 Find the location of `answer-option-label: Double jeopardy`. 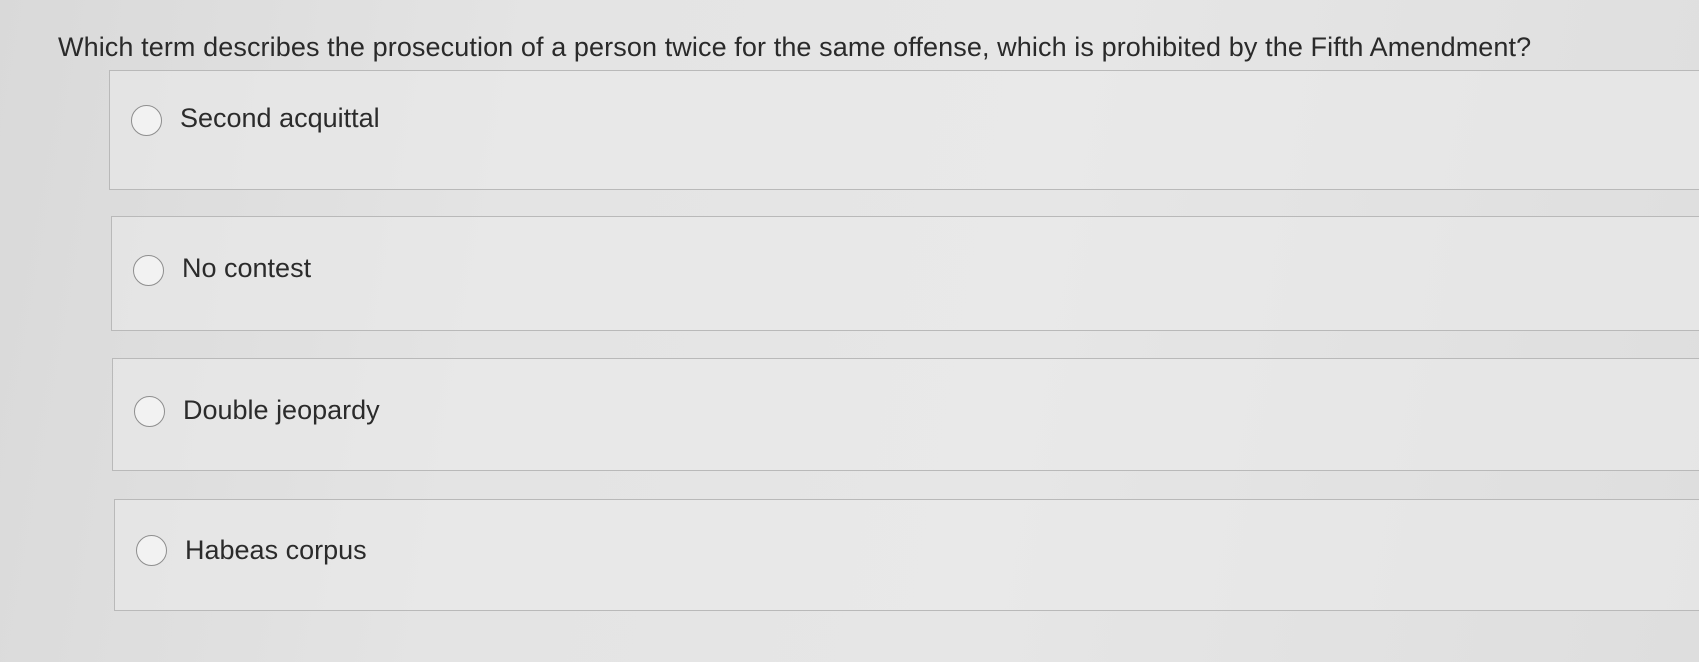

answer-option-label: Double jeopardy is located at coordinates (281, 410).